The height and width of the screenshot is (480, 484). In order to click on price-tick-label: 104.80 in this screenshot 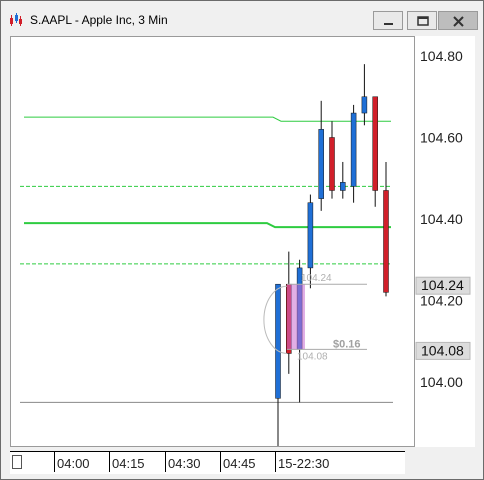, I will do `click(441, 56)`.